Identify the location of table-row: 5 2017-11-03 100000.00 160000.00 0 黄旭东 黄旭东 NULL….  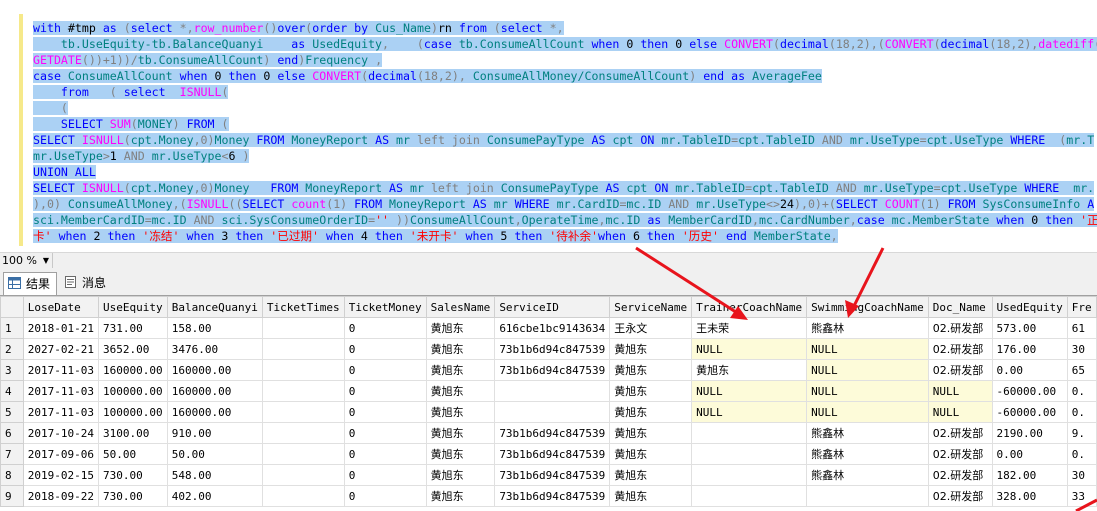
(548, 412).